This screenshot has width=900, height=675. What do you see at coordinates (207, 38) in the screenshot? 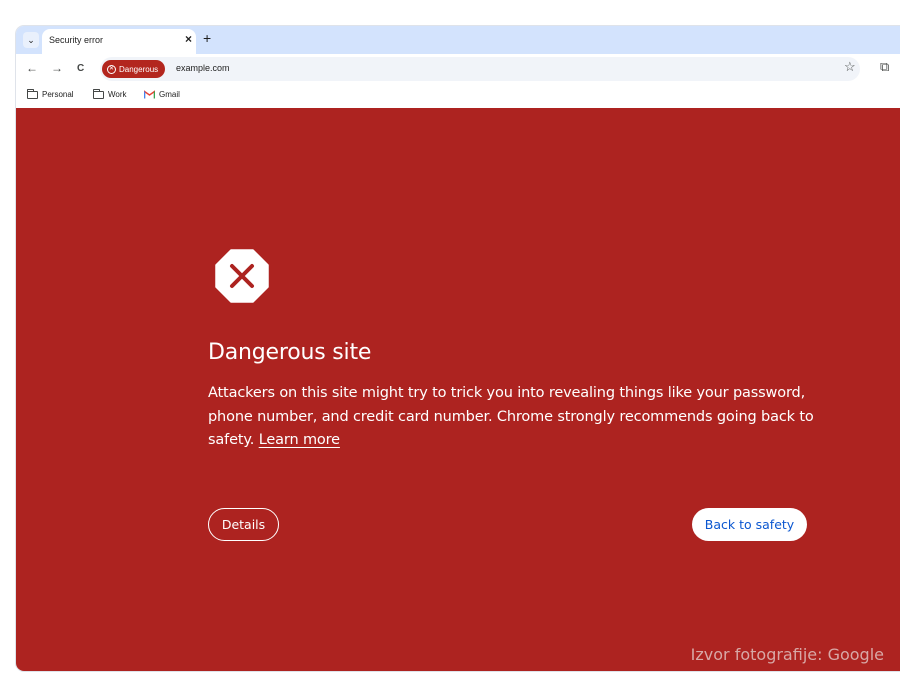
I see `new-tab-button: +` at bounding box center [207, 38].